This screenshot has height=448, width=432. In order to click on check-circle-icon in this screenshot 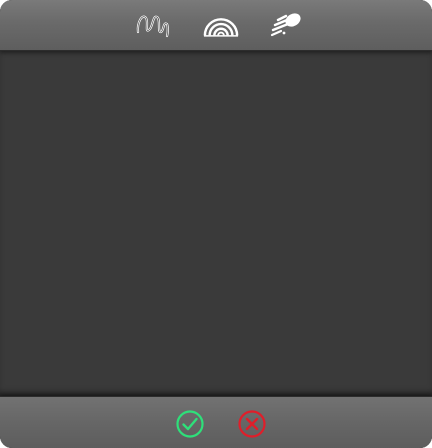, I will do `click(190, 424)`.